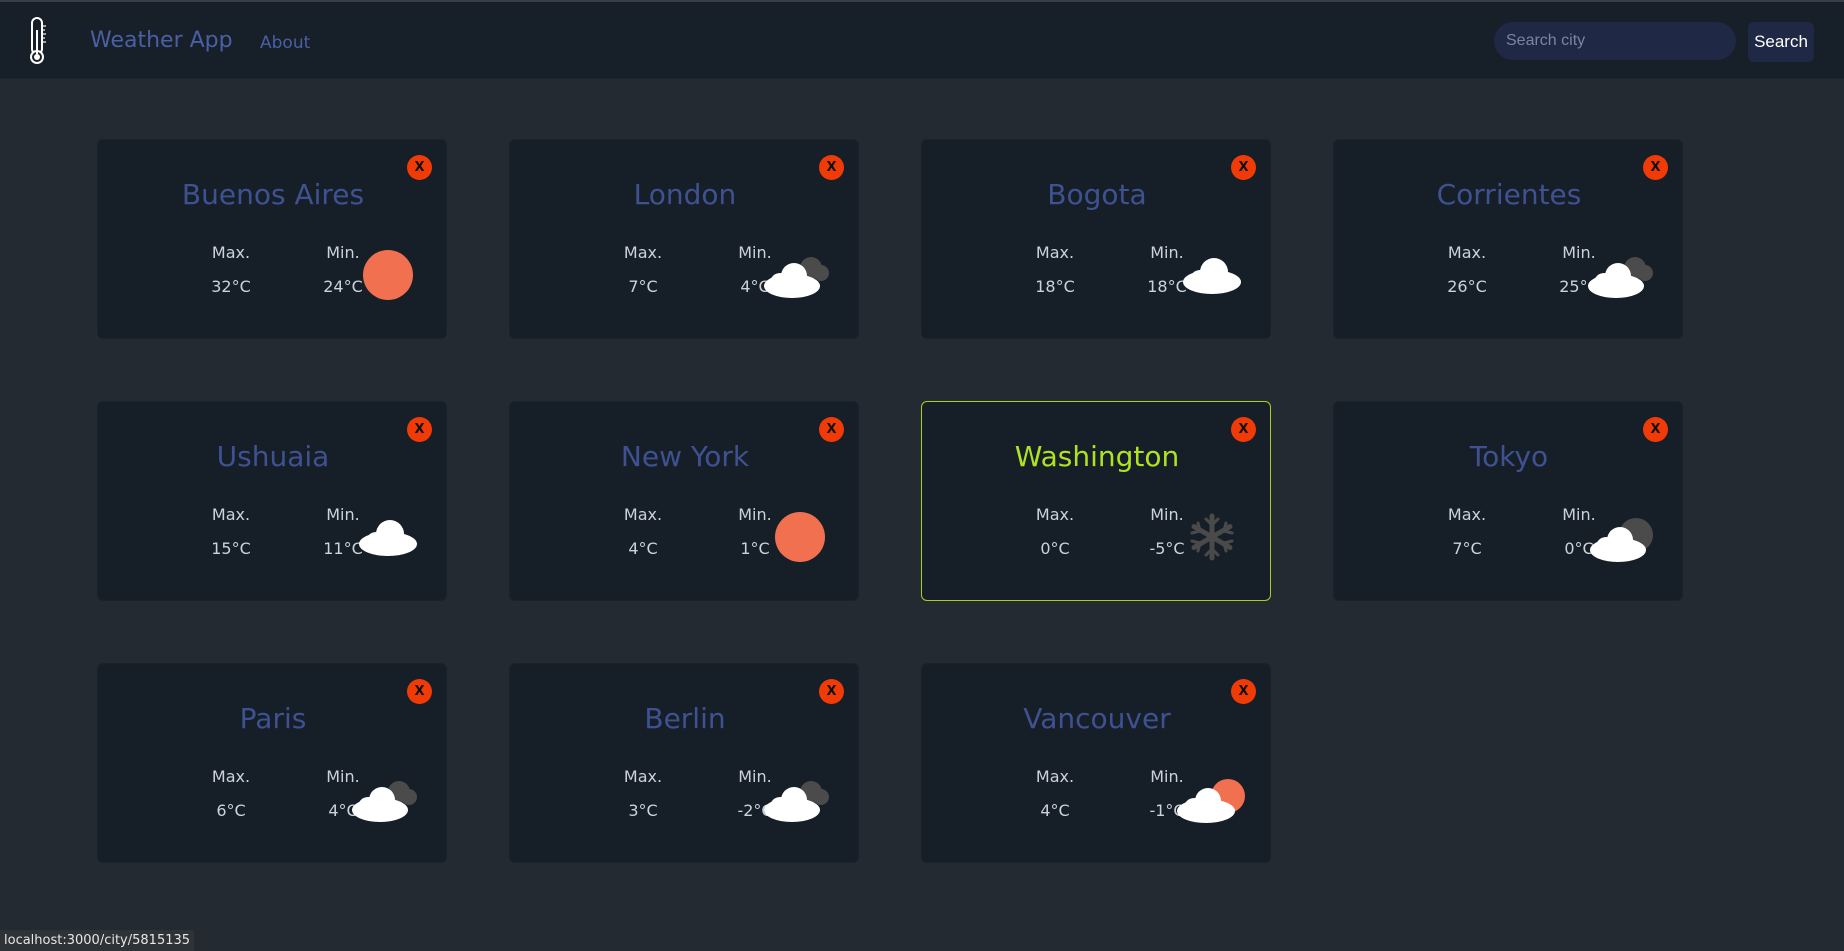  Describe the element at coordinates (684, 239) in the screenshot. I see `city-card: X London Max. Min. 7°C 4°C` at that location.